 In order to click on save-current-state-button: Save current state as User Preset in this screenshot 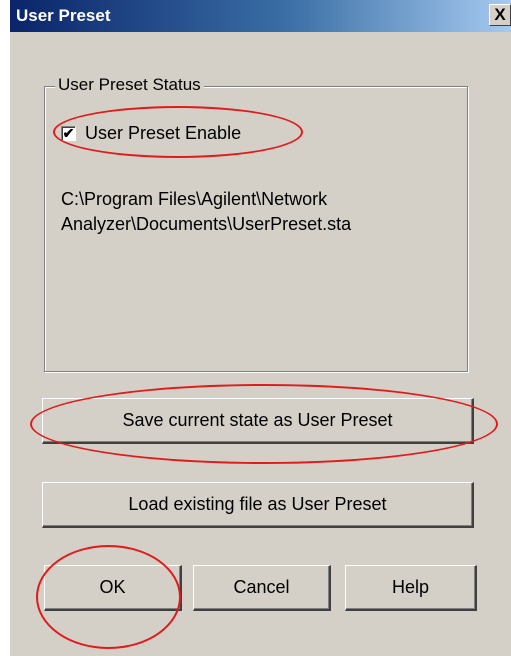, I will do `click(258, 421)`.